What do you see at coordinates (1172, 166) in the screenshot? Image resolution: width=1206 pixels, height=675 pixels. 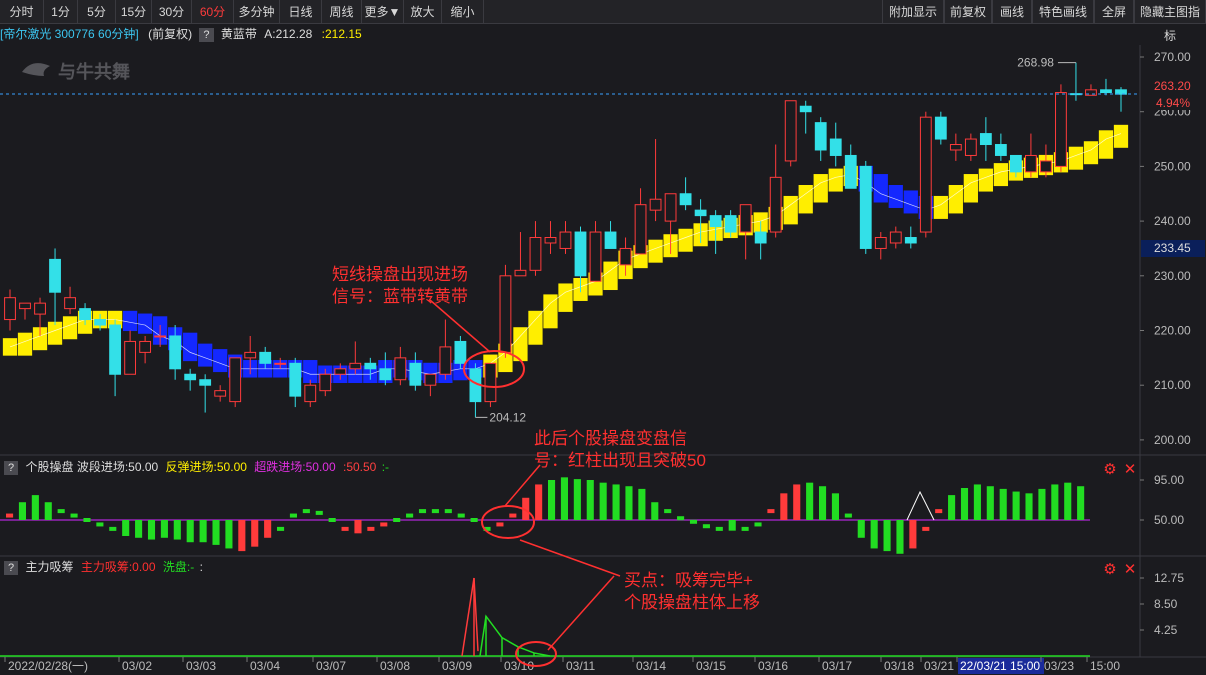 I see `axis-tick-label: 250.00` at bounding box center [1172, 166].